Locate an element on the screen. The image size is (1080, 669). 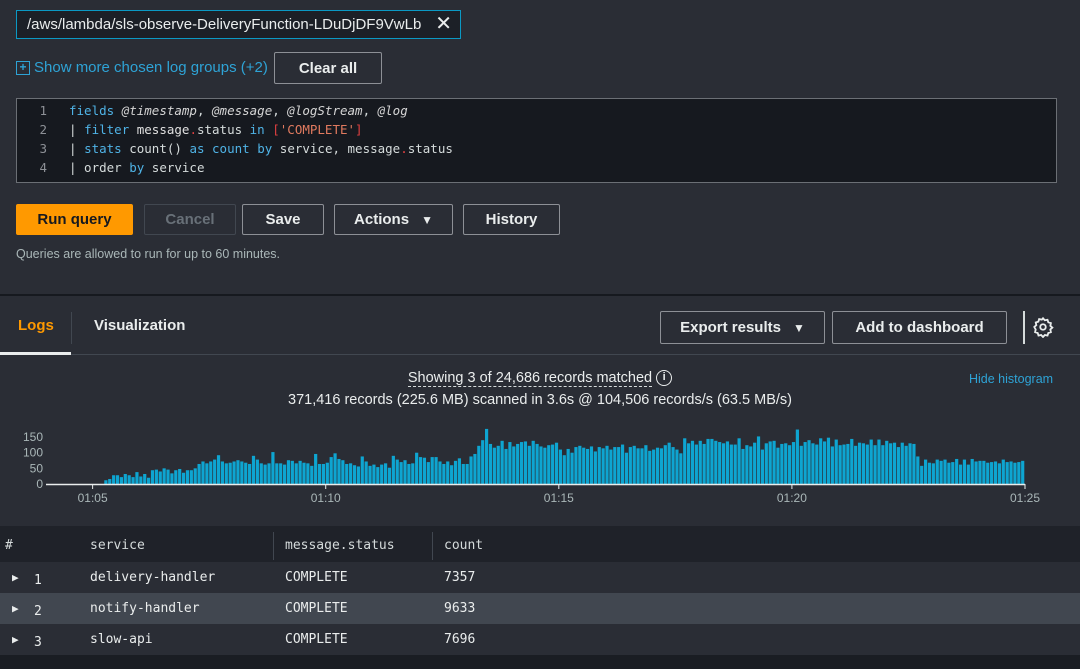
history-button: History is located at coordinates (511, 219).